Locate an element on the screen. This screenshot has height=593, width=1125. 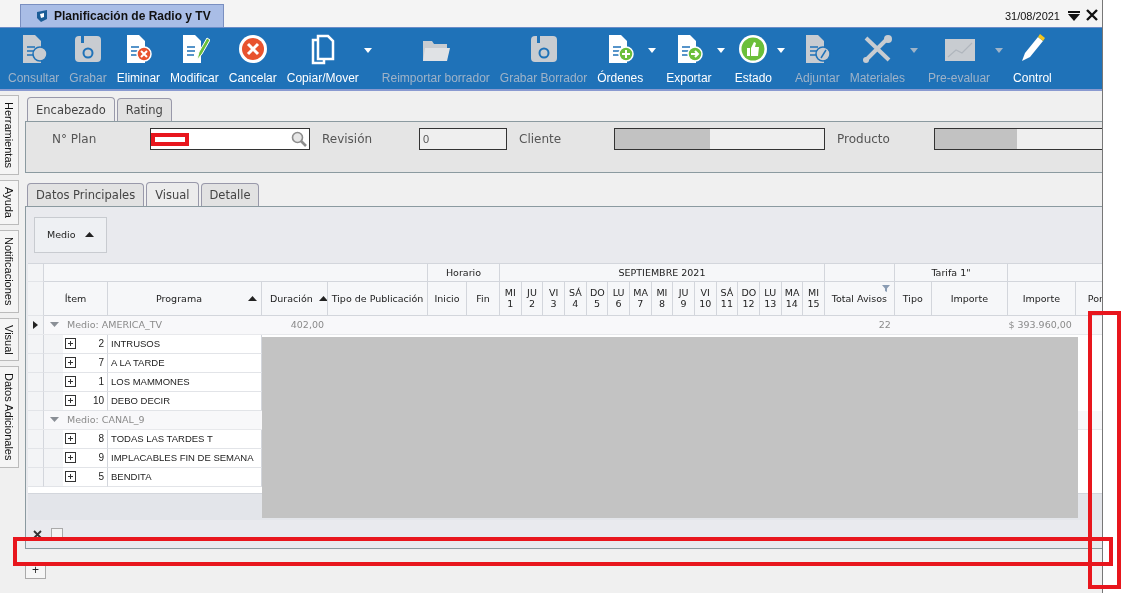
column-header: JU 9 is located at coordinates (684, 298).